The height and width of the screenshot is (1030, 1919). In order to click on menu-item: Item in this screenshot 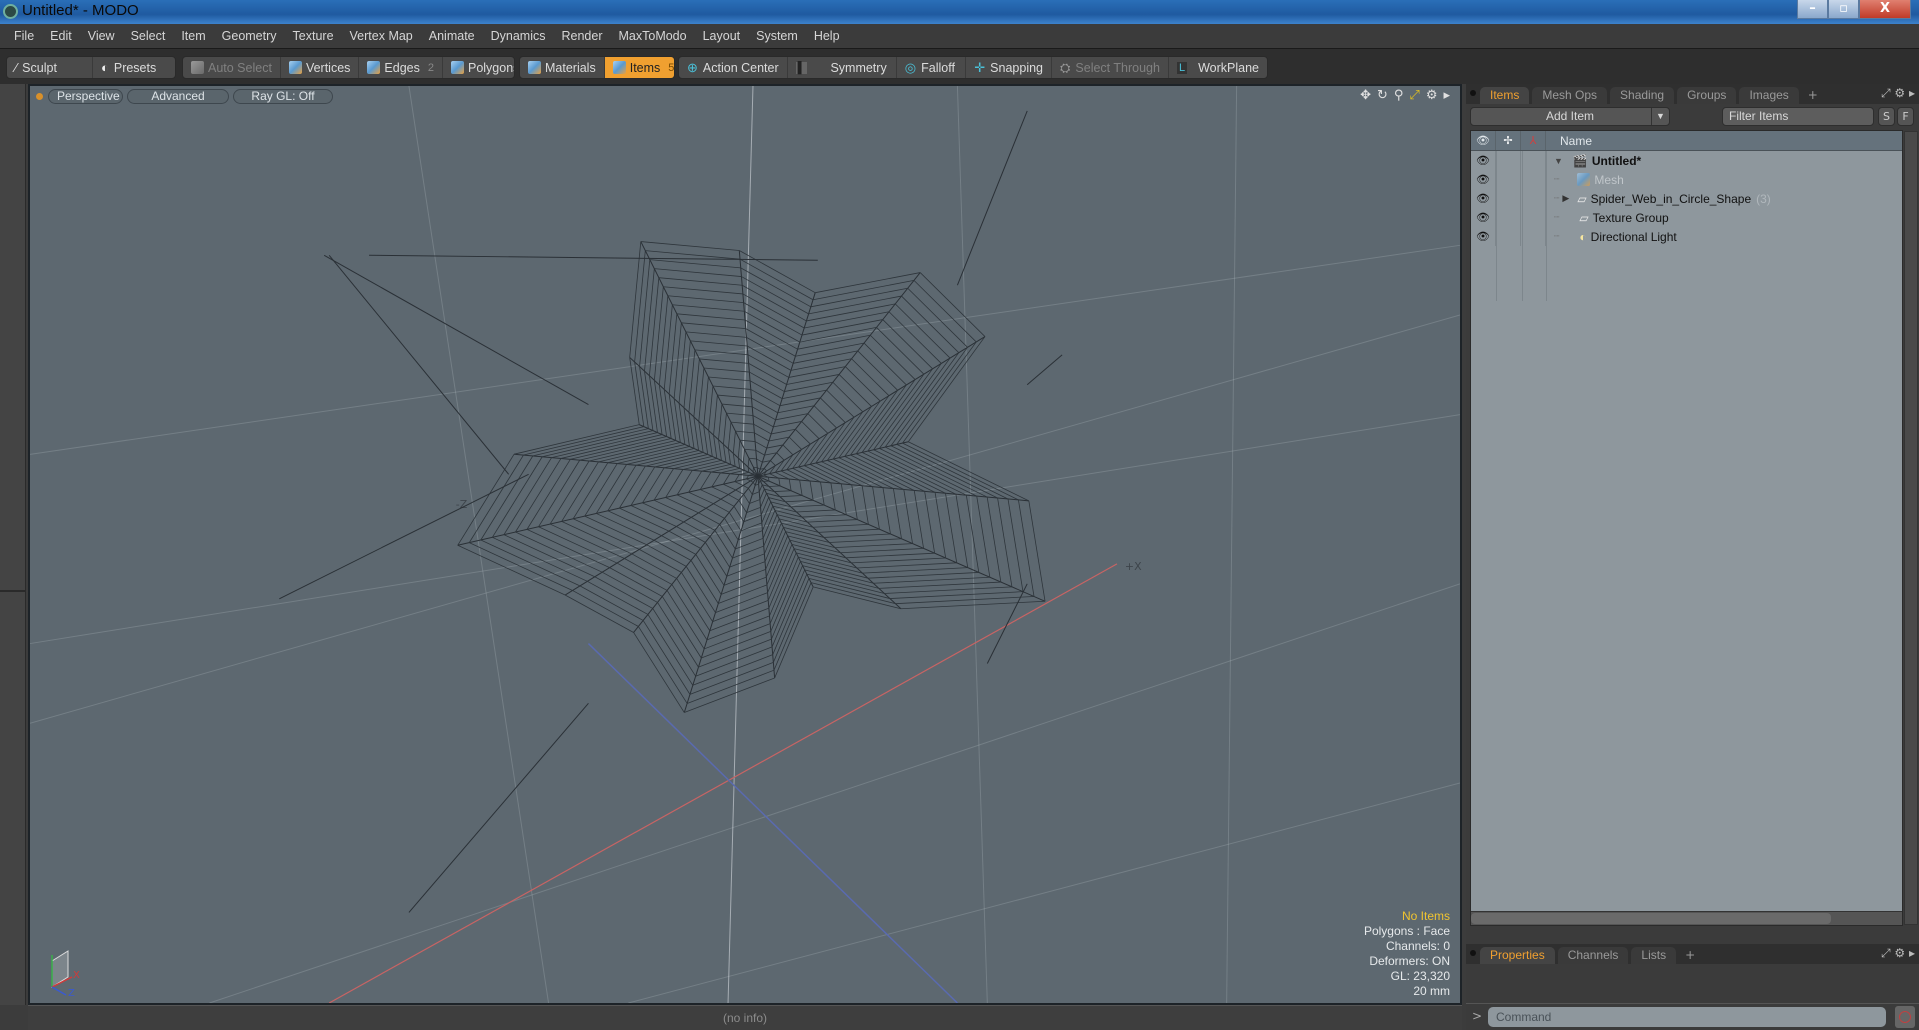, I will do `click(193, 36)`.